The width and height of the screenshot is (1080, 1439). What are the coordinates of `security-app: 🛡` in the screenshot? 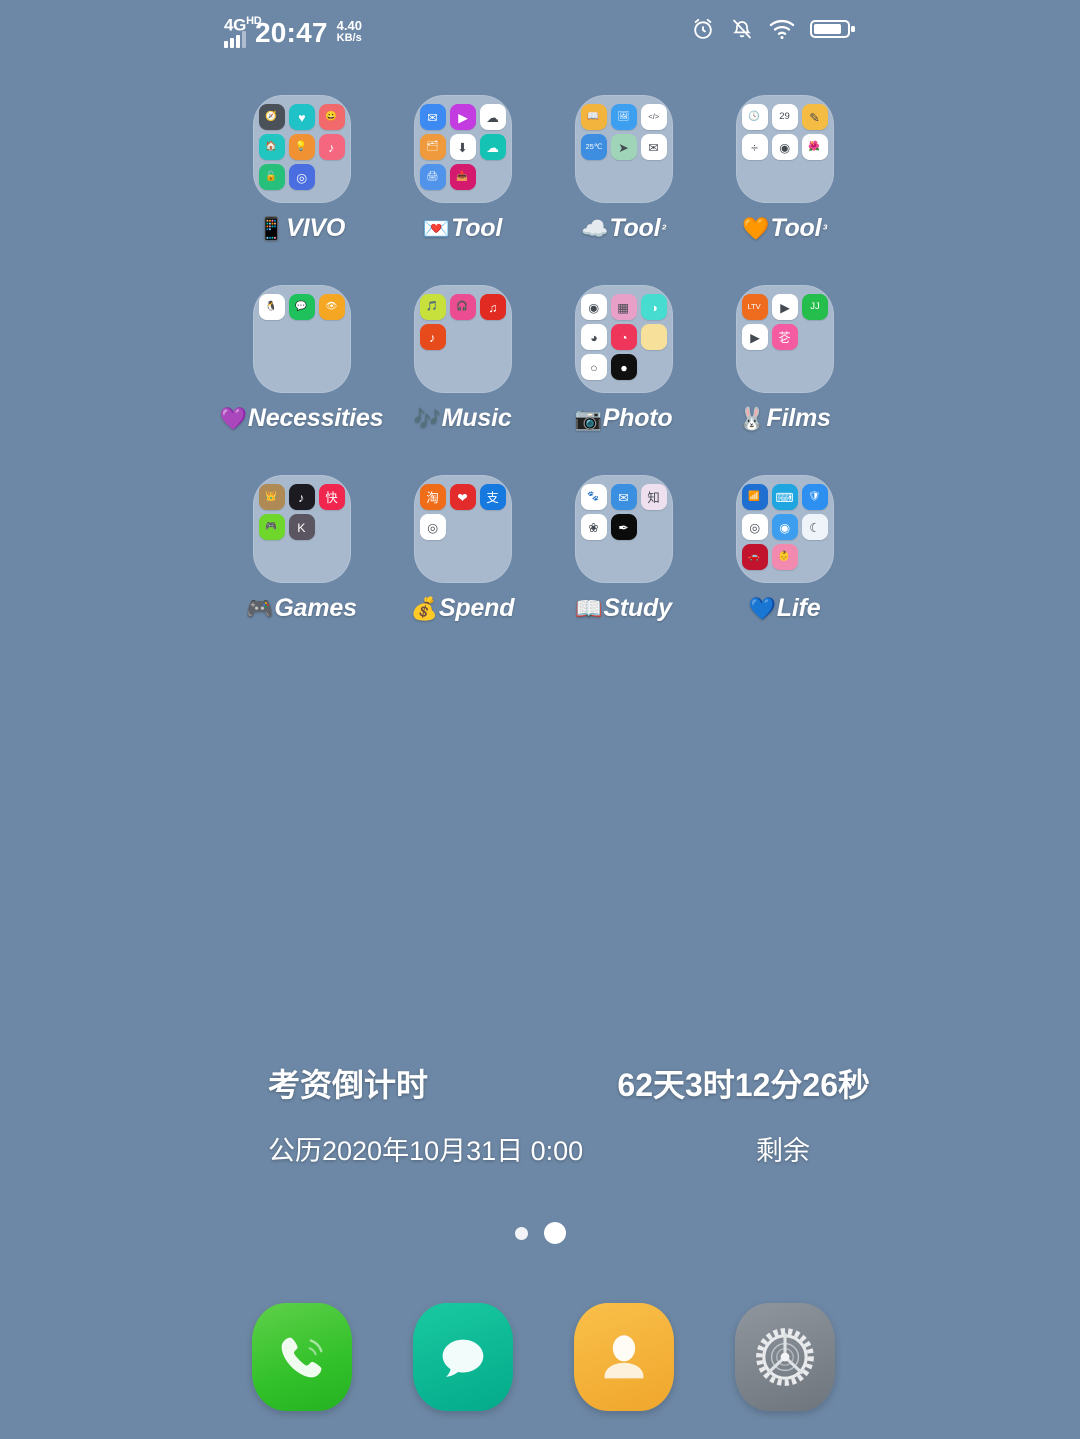 It's located at (814, 497).